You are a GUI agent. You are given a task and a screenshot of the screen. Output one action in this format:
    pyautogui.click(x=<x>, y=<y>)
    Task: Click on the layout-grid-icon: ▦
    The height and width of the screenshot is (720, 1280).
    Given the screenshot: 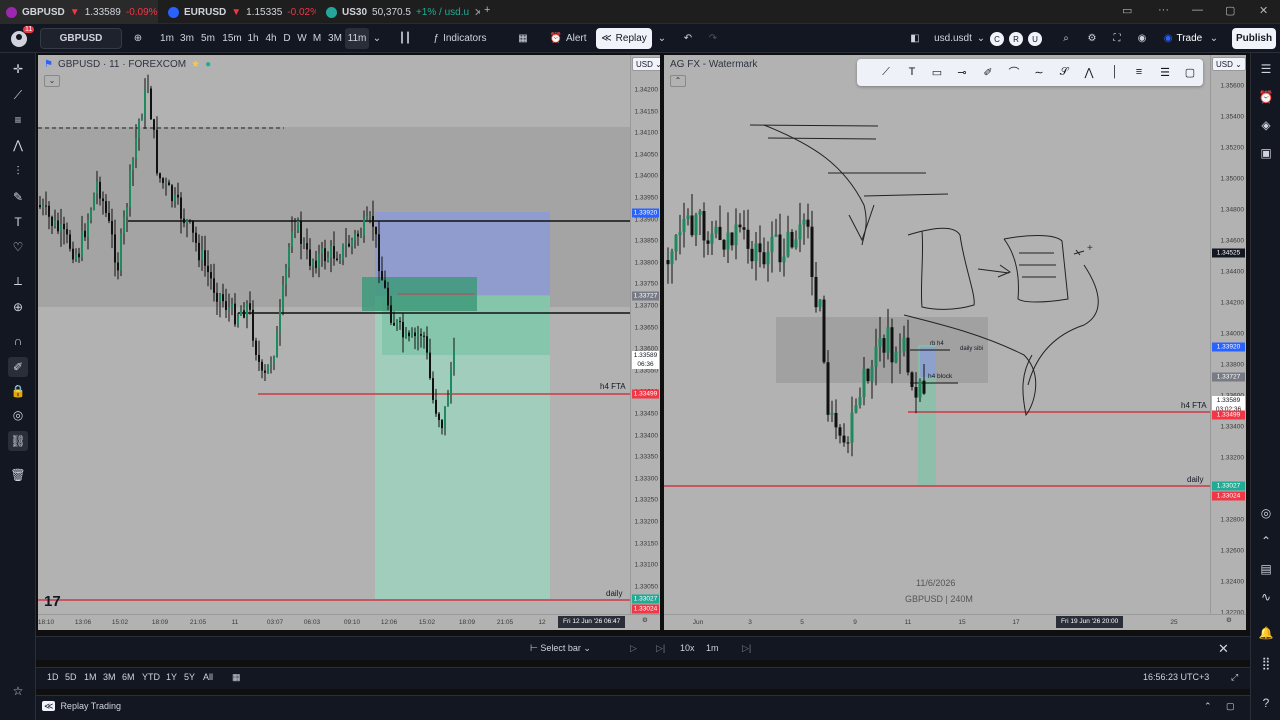 What is the action you would take?
    pyautogui.click(x=523, y=38)
    